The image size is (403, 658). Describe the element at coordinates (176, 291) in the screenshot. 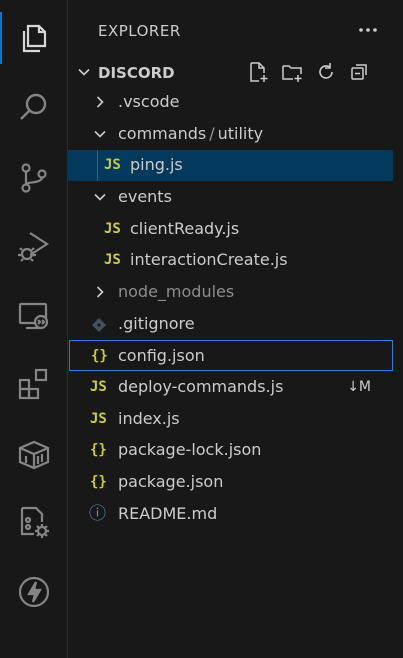

I see `tree-item-label: node_modules` at that location.